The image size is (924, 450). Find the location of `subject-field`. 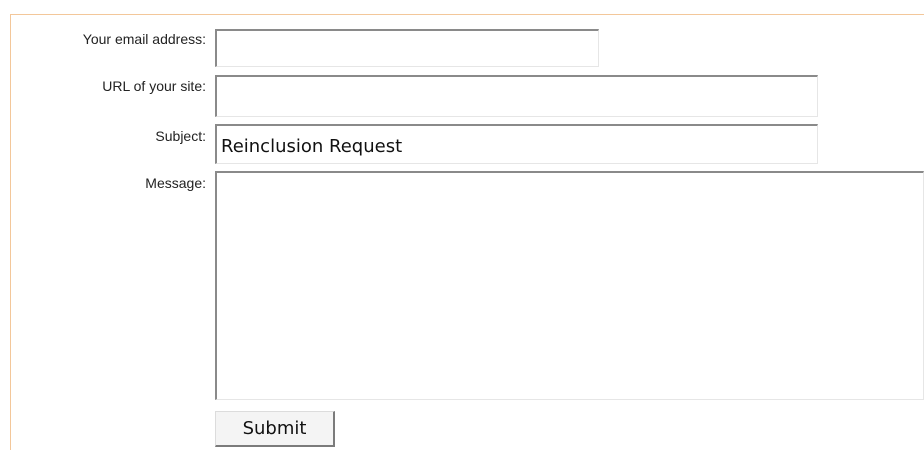

subject-field is located at coordinates (516, 144).